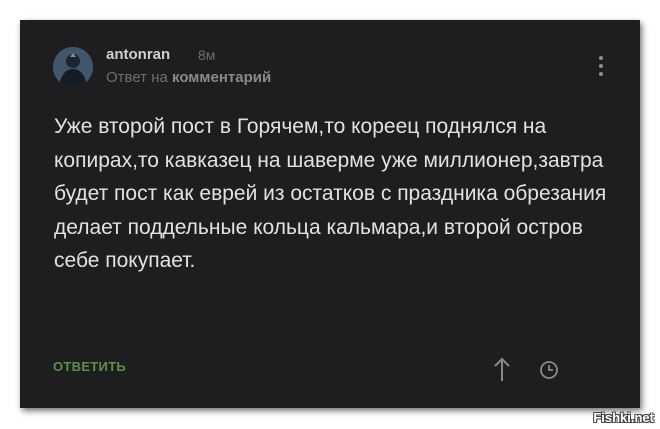 Image resolution: width=660 pixels, height=429 pixels. I want to click on avatar, so click(73, 67).